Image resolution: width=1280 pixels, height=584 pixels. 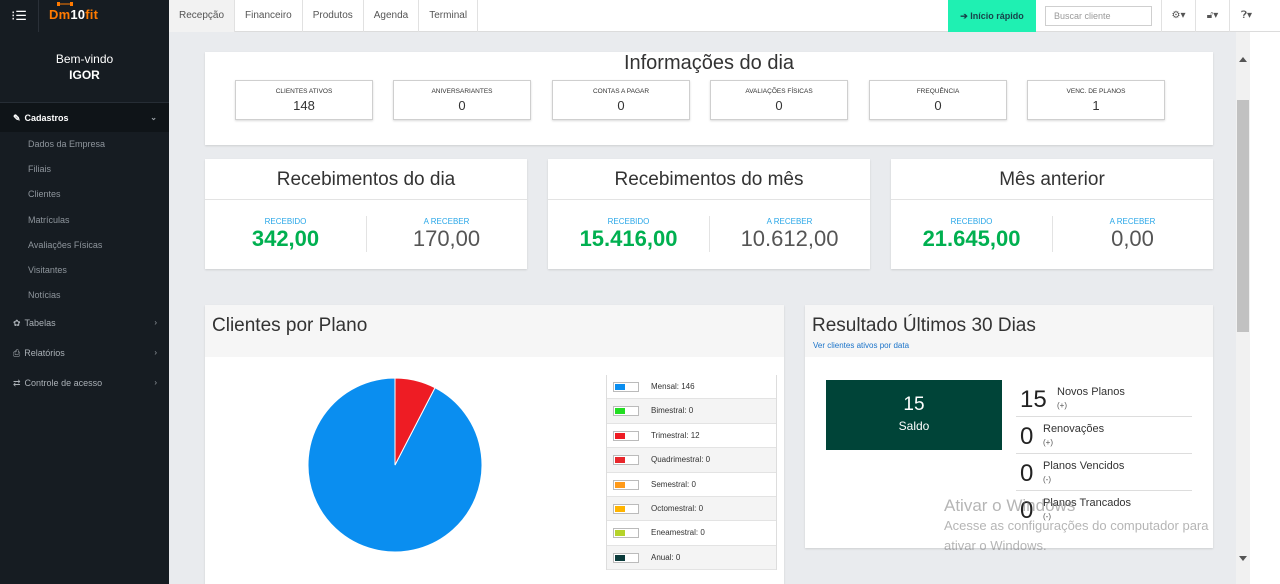 What do you see at coordinates (84, 270) in the screenshot?
I see `sidebar-subitem-visitantes: Visitantes` at bounding box center [84, 270].